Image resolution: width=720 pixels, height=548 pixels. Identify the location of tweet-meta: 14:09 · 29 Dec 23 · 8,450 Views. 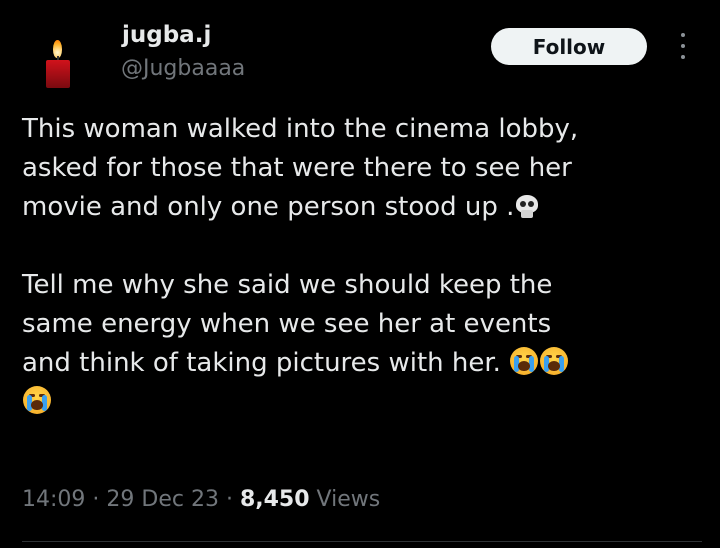
(201, 499).